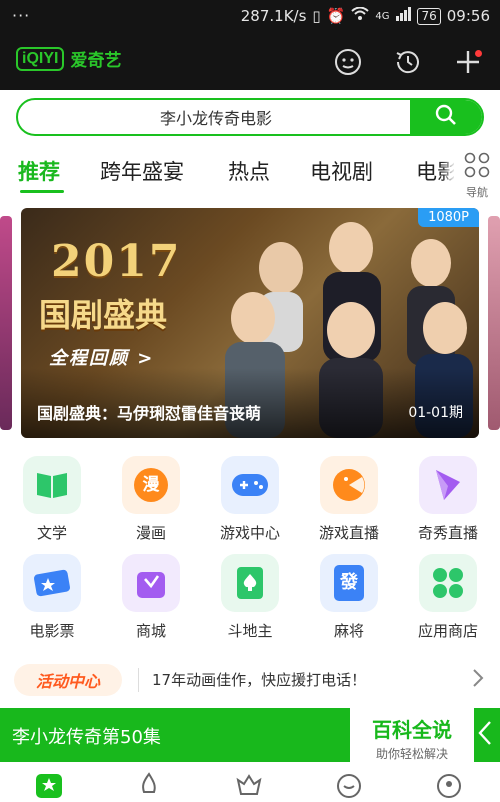 This screenshot has height=802, width=500. I want to click on tab-movie: 电影, so click(437, 171).